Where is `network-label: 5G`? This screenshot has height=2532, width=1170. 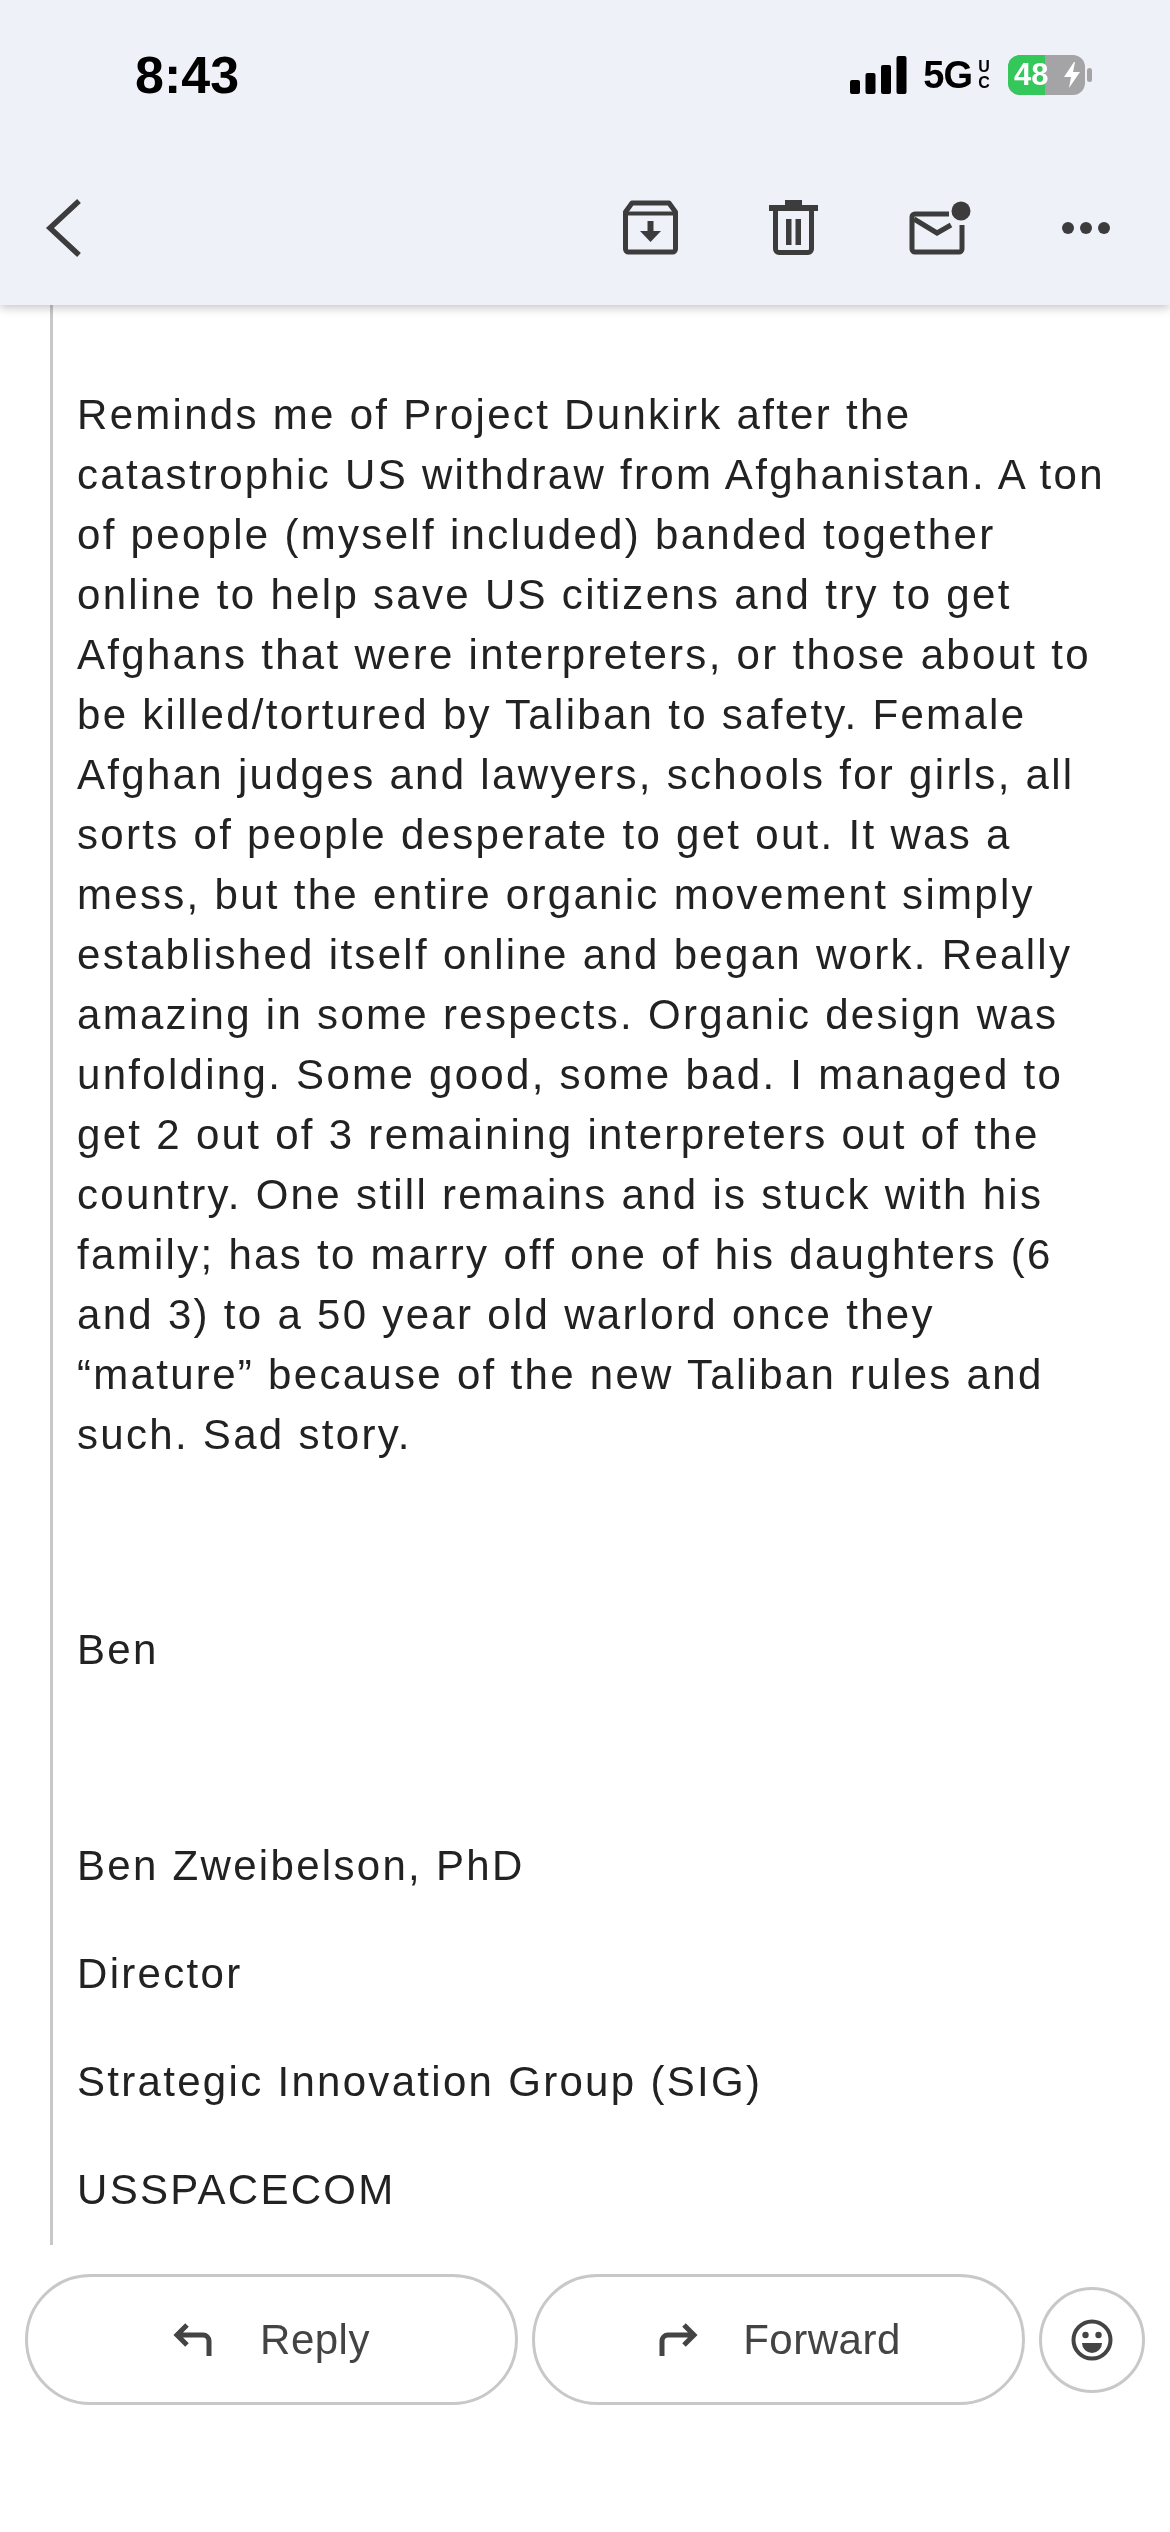
network-label: 5G is located at coordinates (947, 75).